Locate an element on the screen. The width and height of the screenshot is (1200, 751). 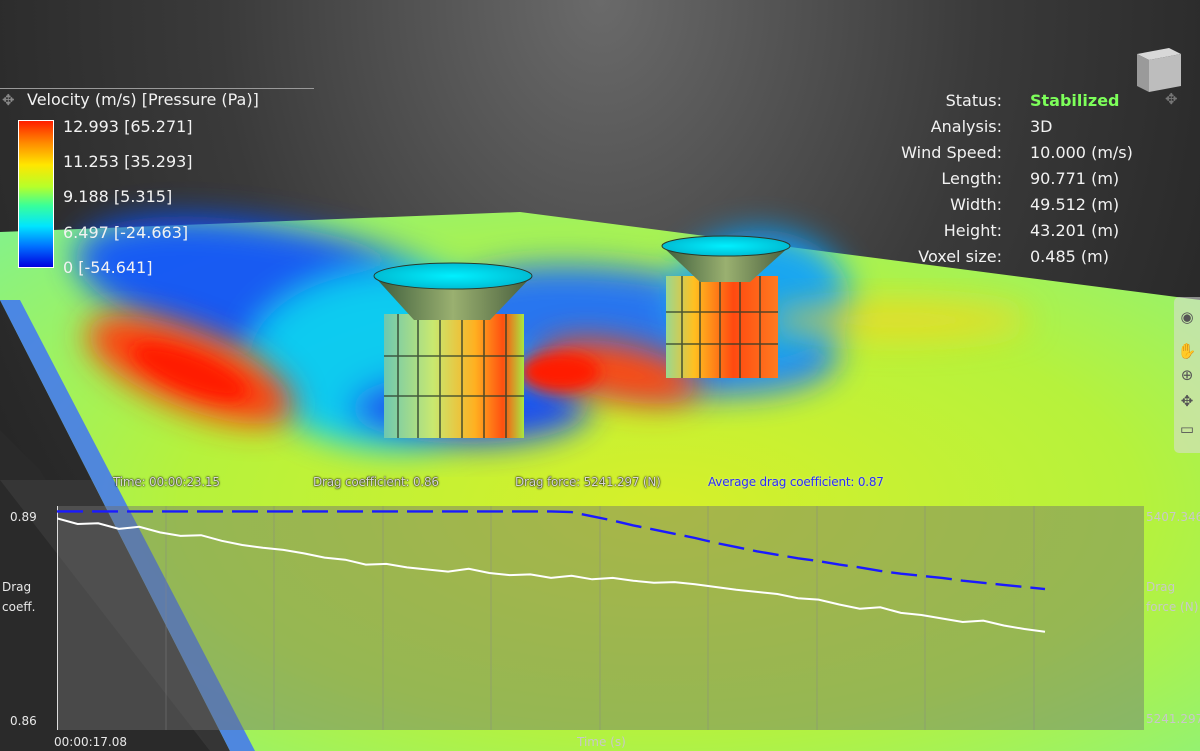
drag-coefficient-readout: Drag coefficient: 0.86 is located at coordinates (376, 482).